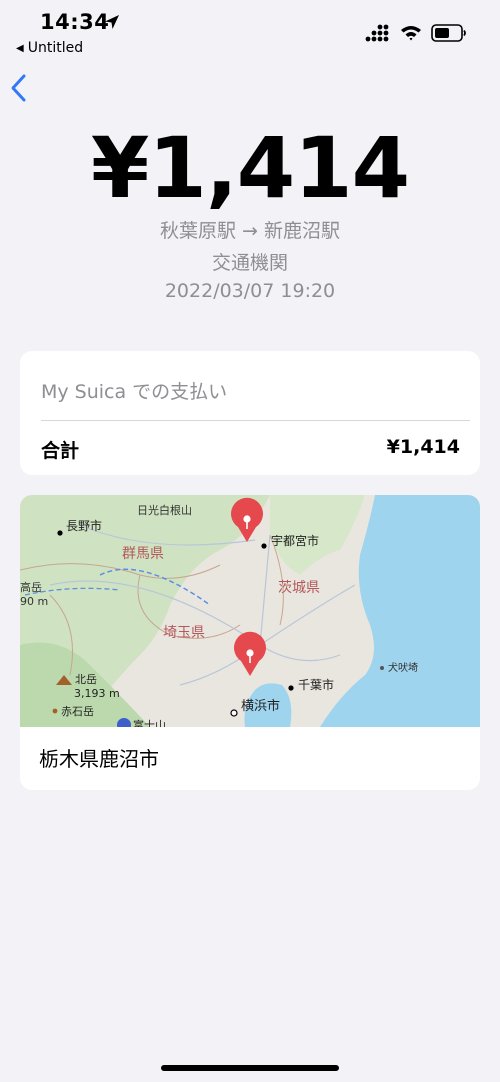 This screenshot has width=500, height=1082. Describe the element at coordinates (316, 684) in the screenshot. I see `map-label-chiba: 千葉市` at that location.